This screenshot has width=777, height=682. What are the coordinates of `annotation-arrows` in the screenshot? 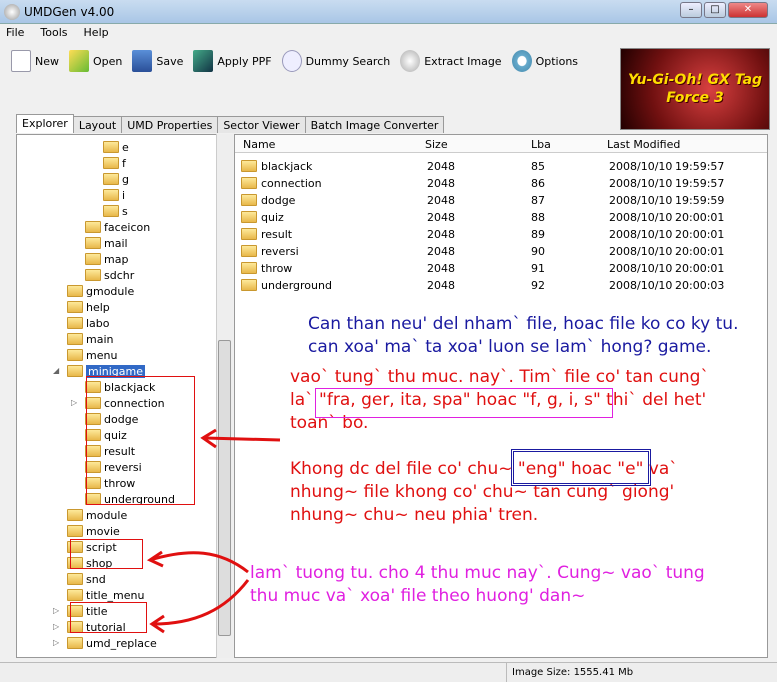 It's located at (213, 531).